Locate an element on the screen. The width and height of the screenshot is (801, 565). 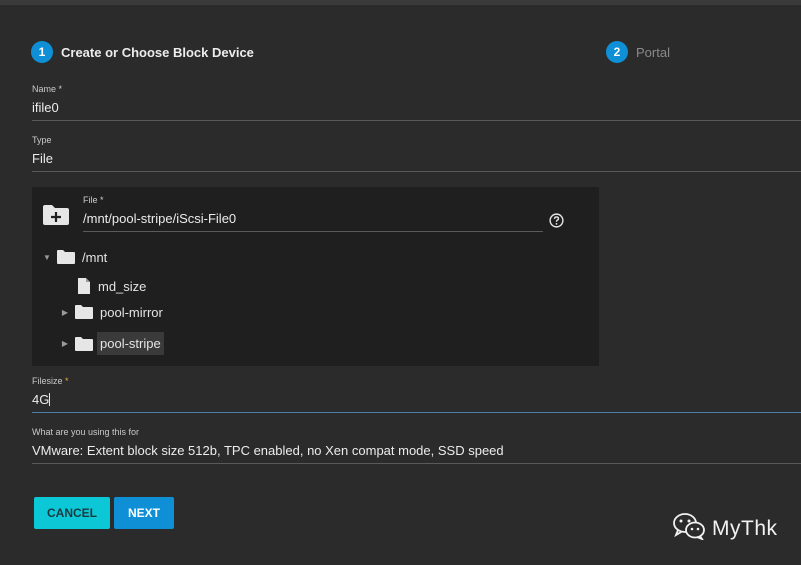
tree-node-mnt: ▼ /mnt is located at coordinates (74, 257).